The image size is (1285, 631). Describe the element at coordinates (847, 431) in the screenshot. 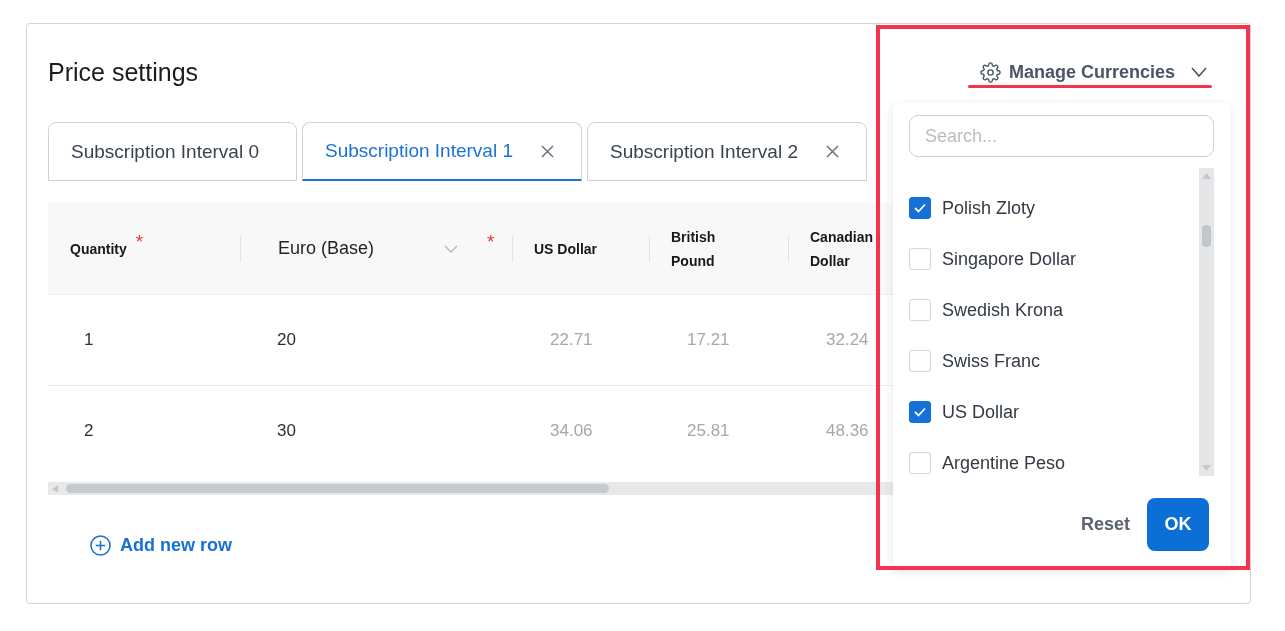

I see `table-cell-text: 48.36` at that location.